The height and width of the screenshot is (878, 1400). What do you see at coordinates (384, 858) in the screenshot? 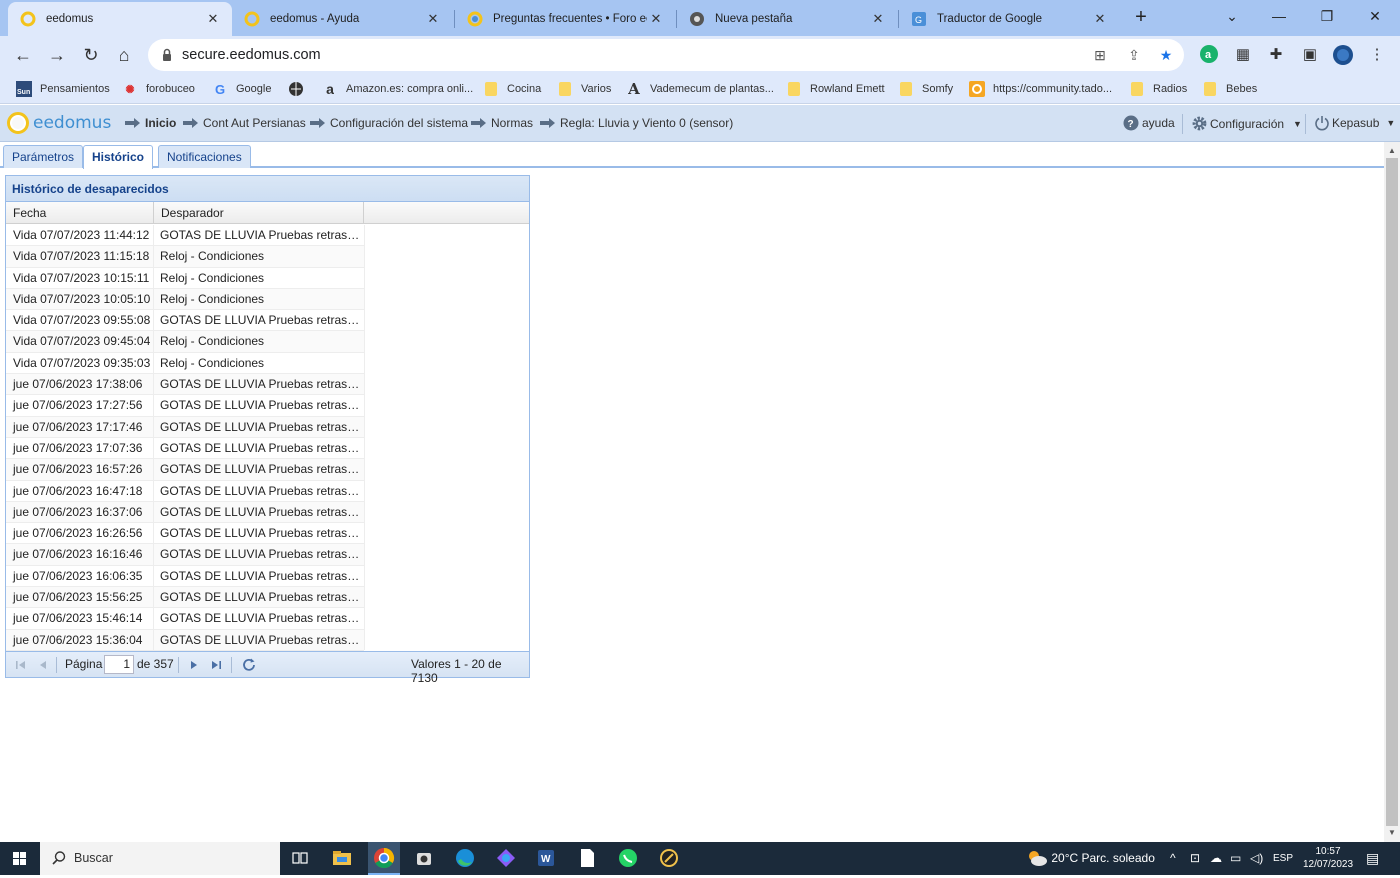
I see `chrome-taskbar-icon` at bounding box center [384, 858].